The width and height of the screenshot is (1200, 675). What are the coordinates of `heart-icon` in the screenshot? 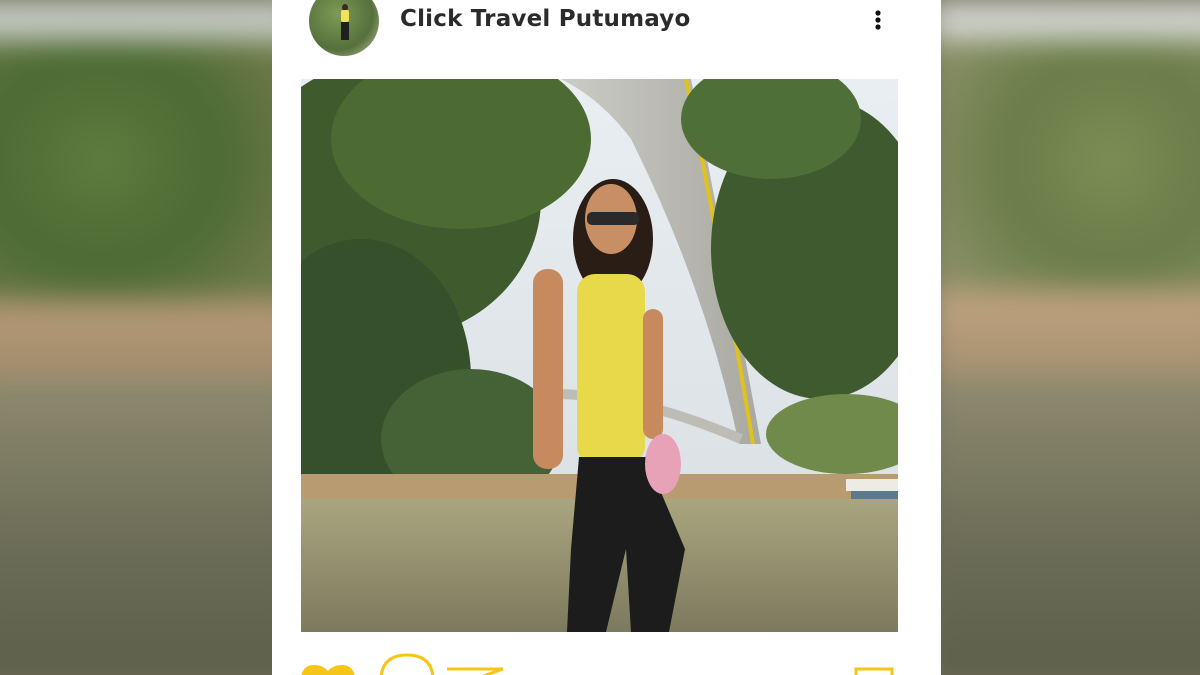 It's located at (328, 668).